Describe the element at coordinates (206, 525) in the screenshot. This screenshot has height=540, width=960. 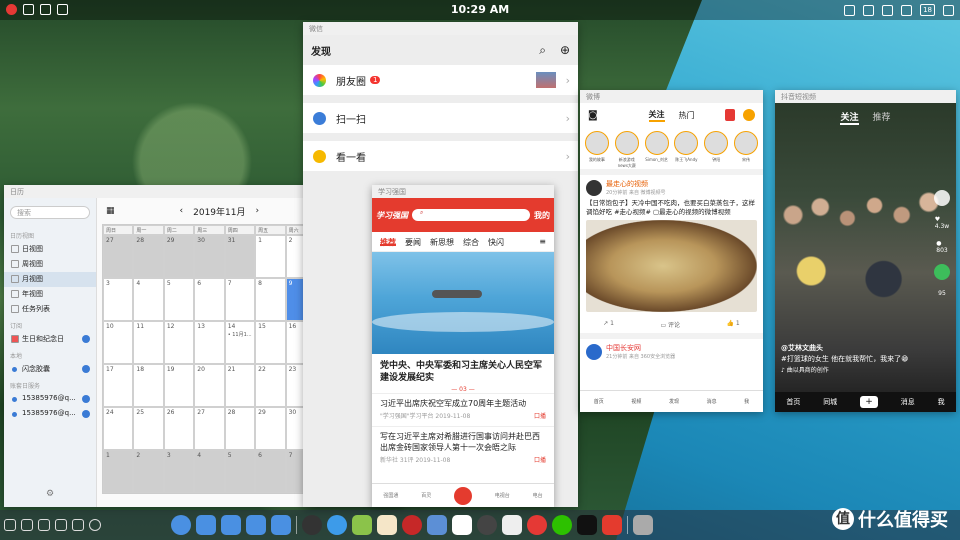
I see `app-grid-icon` at that location.